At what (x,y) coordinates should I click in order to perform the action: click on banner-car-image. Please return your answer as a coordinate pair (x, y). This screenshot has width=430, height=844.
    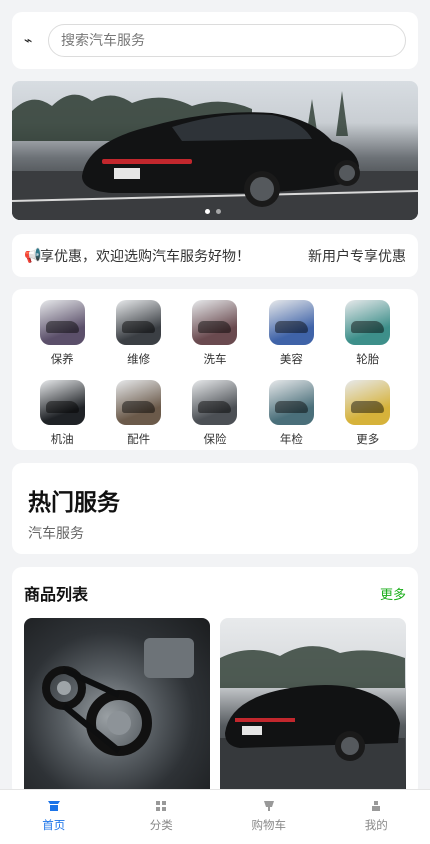
    Looking at the image, I should click on (215, 155).